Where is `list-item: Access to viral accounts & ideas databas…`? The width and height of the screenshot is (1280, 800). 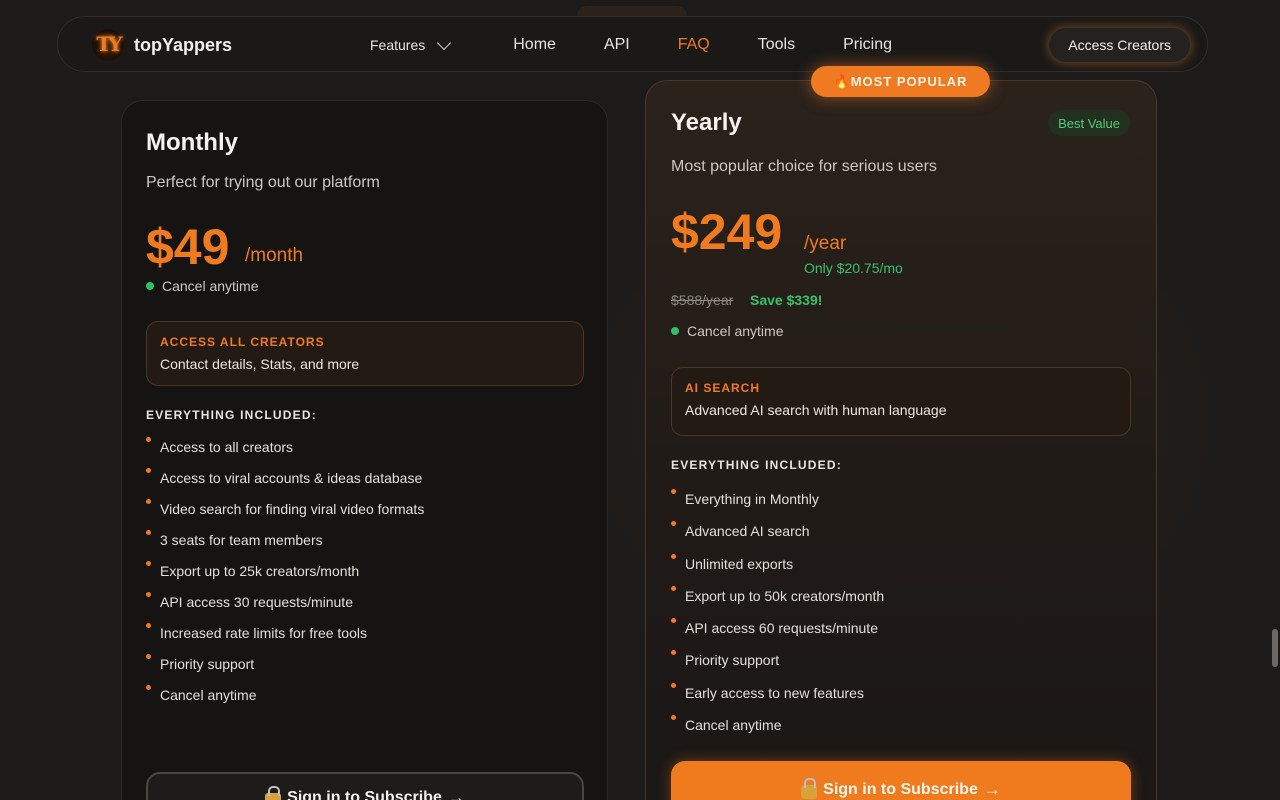 list-item: Access to viral accounts & ideas databas… is located at coordinates (285, 484).